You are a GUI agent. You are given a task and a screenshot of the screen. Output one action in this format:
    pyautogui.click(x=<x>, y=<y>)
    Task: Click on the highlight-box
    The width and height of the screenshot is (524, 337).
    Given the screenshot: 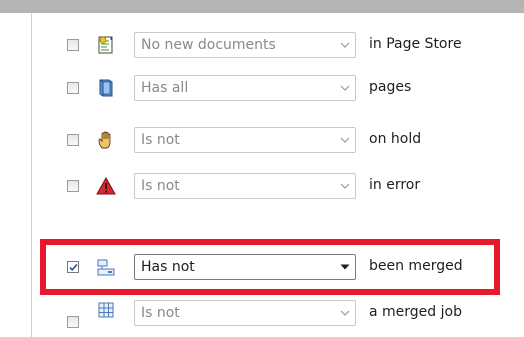 What is the action you would take?
    pyautogui.click(x=270, y=267)
    